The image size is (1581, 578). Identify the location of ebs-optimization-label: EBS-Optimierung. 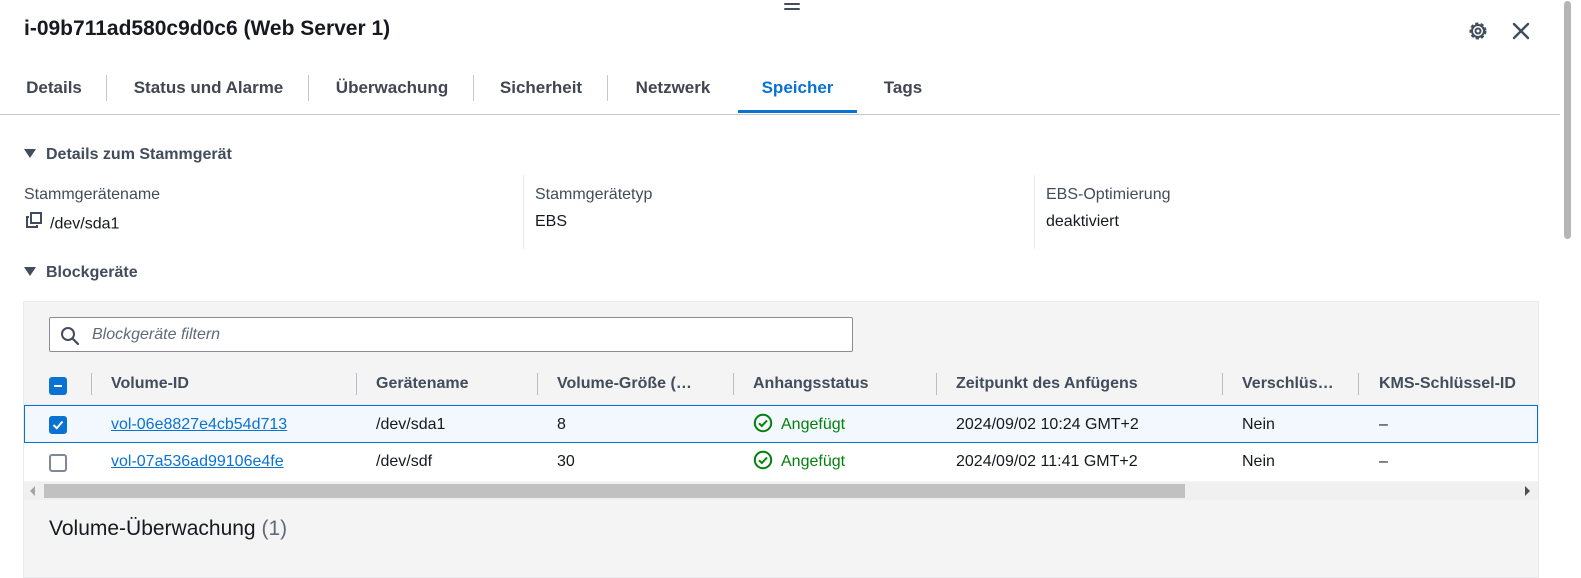
(1108, 194).